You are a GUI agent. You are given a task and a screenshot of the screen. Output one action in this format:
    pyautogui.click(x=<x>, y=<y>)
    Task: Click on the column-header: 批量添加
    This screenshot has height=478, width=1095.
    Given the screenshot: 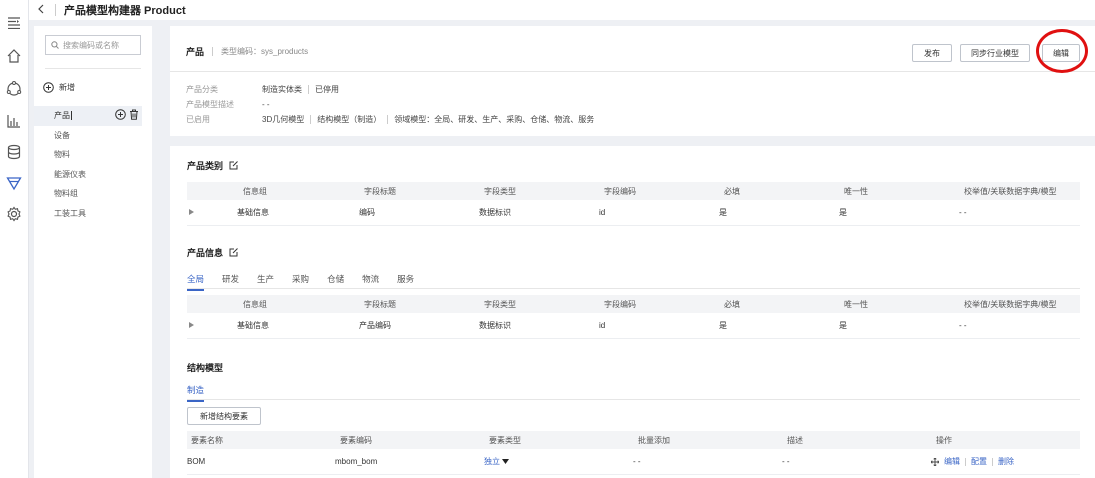 What is the action you would take?
    pyautogui.click(x=654, y=440)
    